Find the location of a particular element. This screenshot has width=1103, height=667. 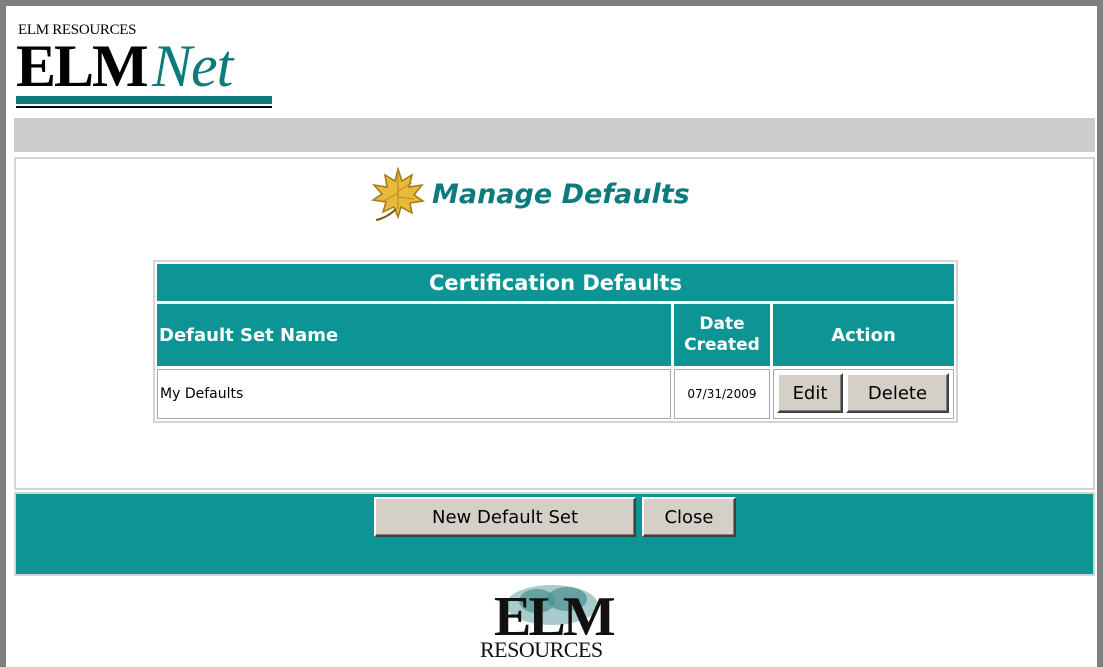

logo-underline-thin is located at coordinates (144, 107).